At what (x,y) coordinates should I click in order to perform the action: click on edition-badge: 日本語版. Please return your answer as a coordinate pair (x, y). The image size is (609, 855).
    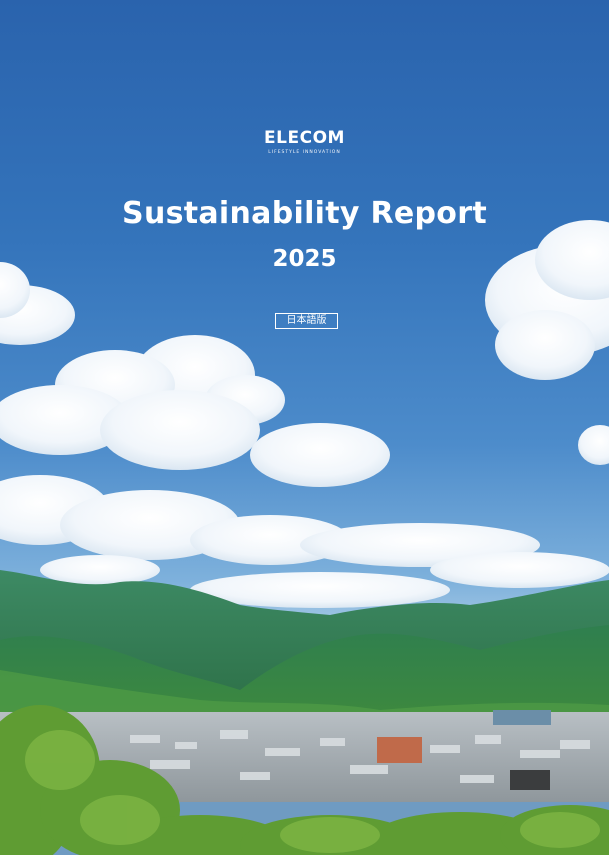
    Looking at the image, I should click on (306, 321).